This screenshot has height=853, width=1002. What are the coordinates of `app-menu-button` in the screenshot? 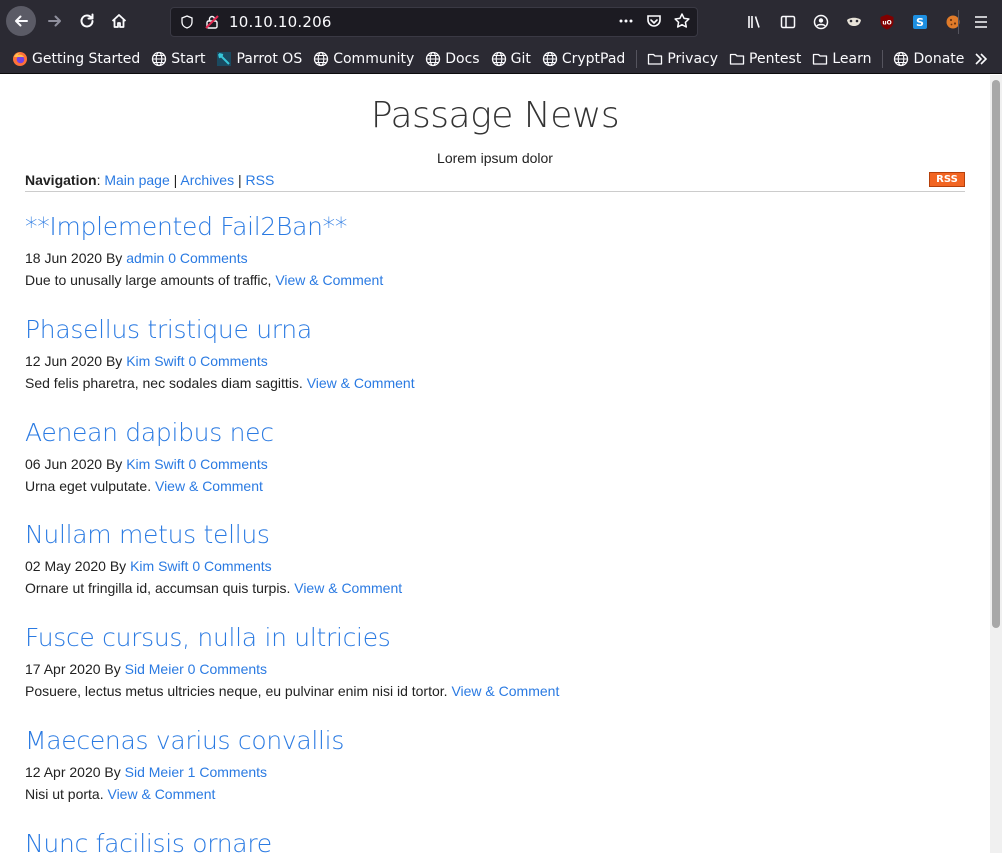 It's located at (981, 22).